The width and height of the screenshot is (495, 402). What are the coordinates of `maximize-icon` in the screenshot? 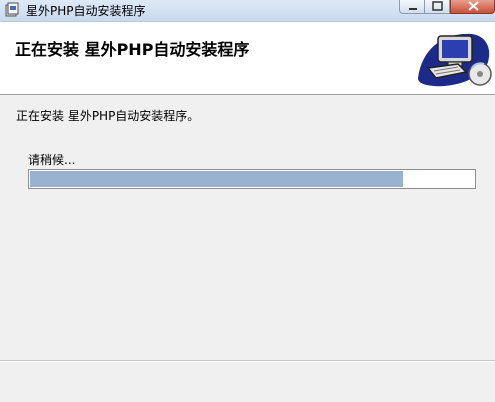 It's located at (437, 6).